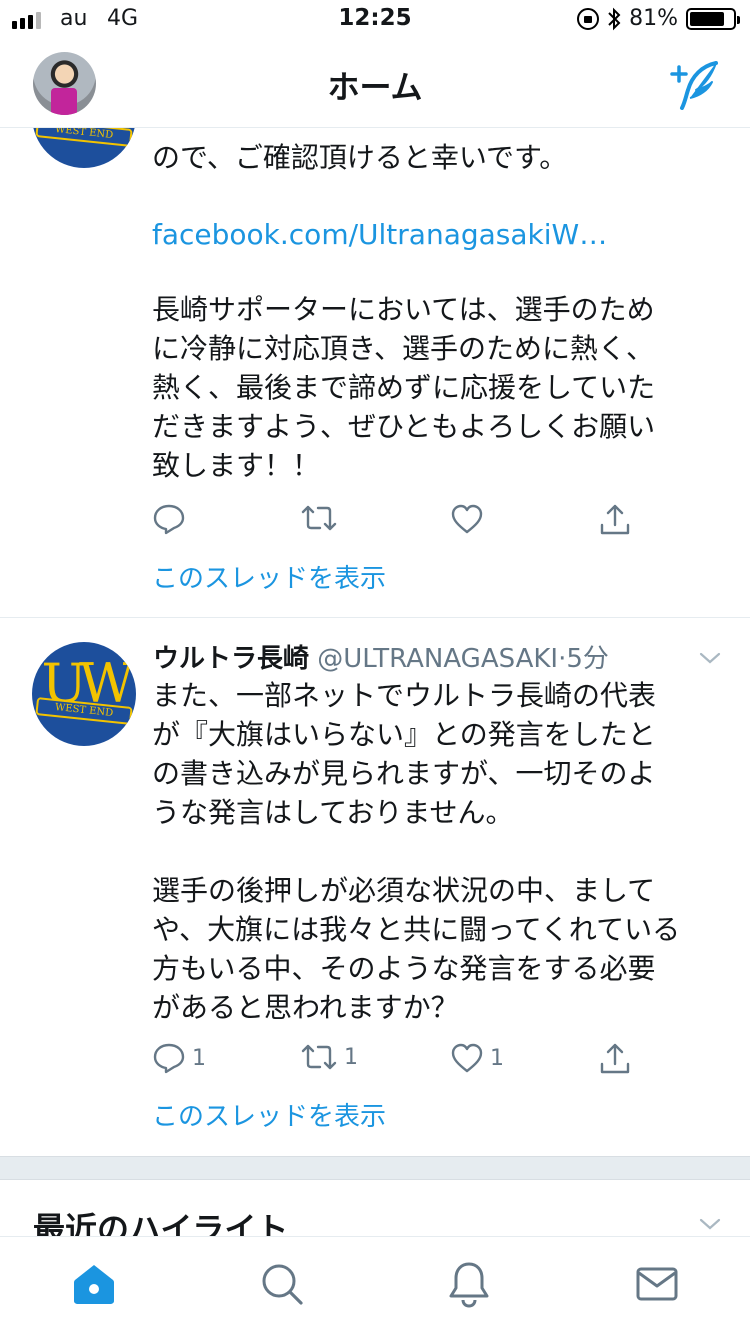 Image resolution: width=750 pixels, height=1334 pixels. I want to click on tab-notifications, so click(469, 1284).